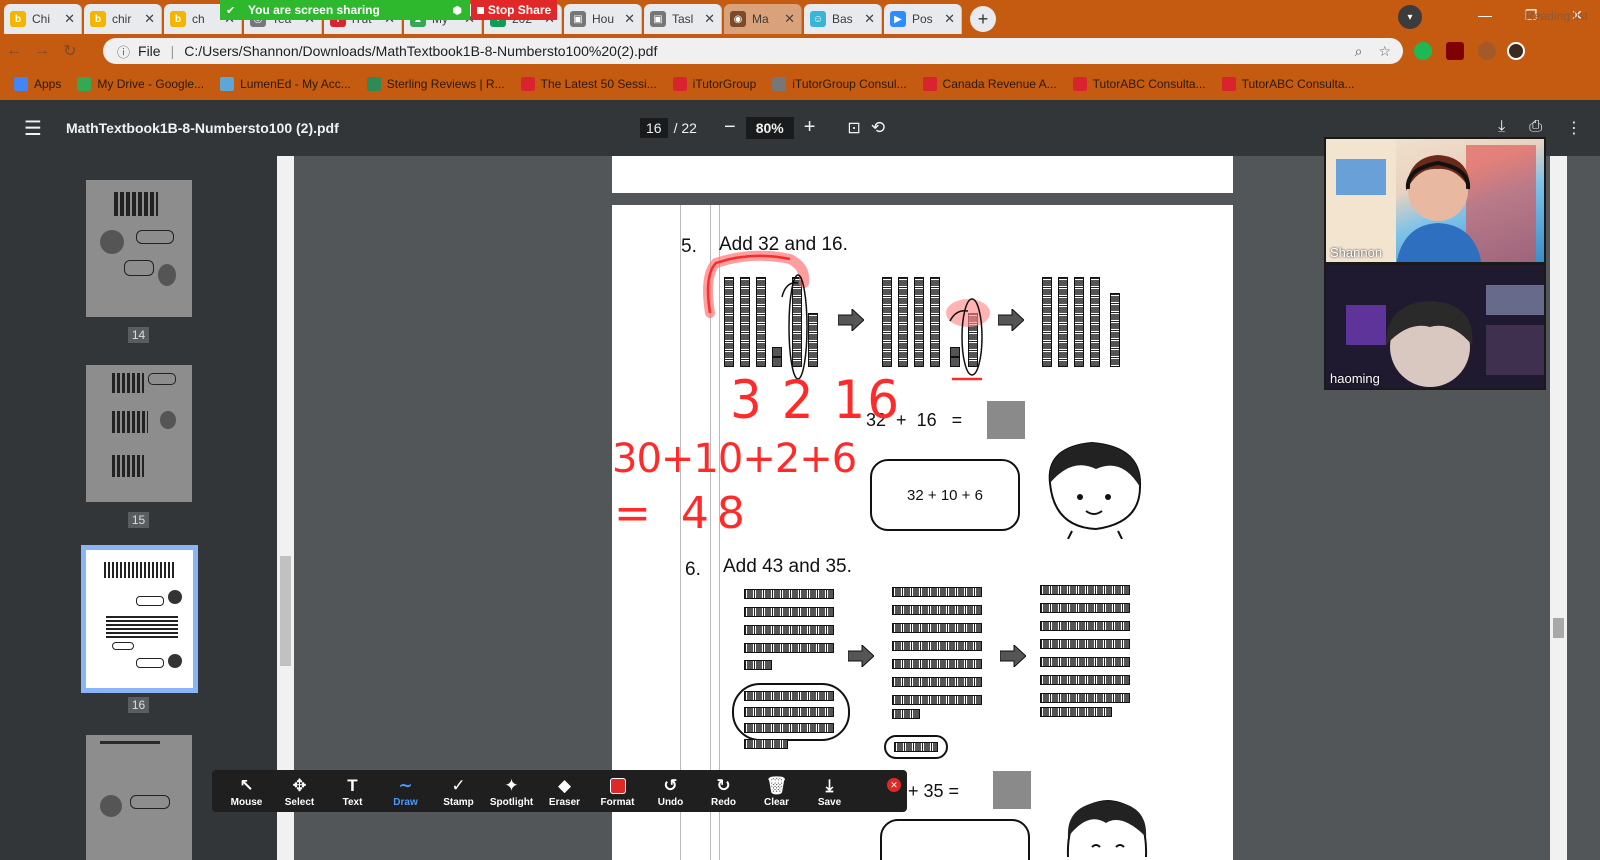  I want to click on tab-title: Ma, so click(760, 19).